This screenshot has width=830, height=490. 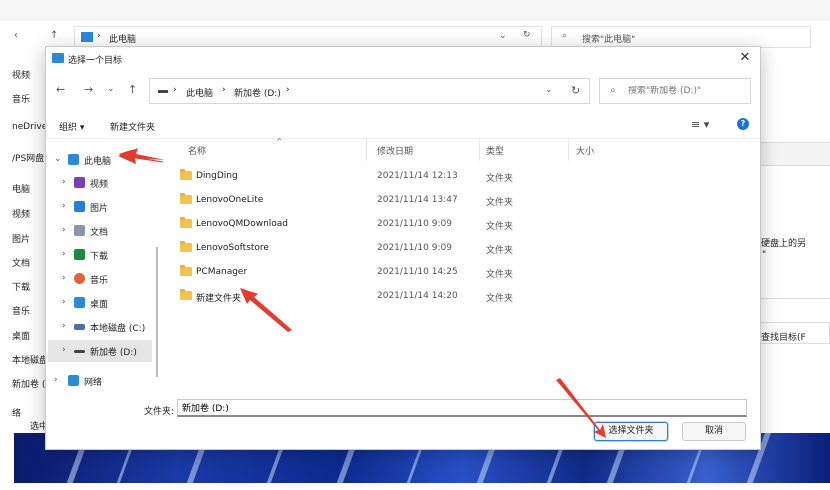 I want to click on bg-sidebar-item: /PS网盘, so click(x=28, y=157).